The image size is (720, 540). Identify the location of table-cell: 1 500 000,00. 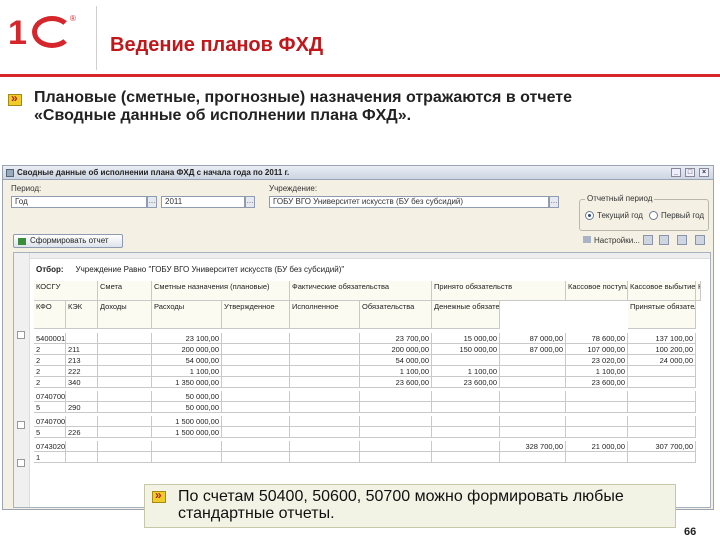
(187, 421).